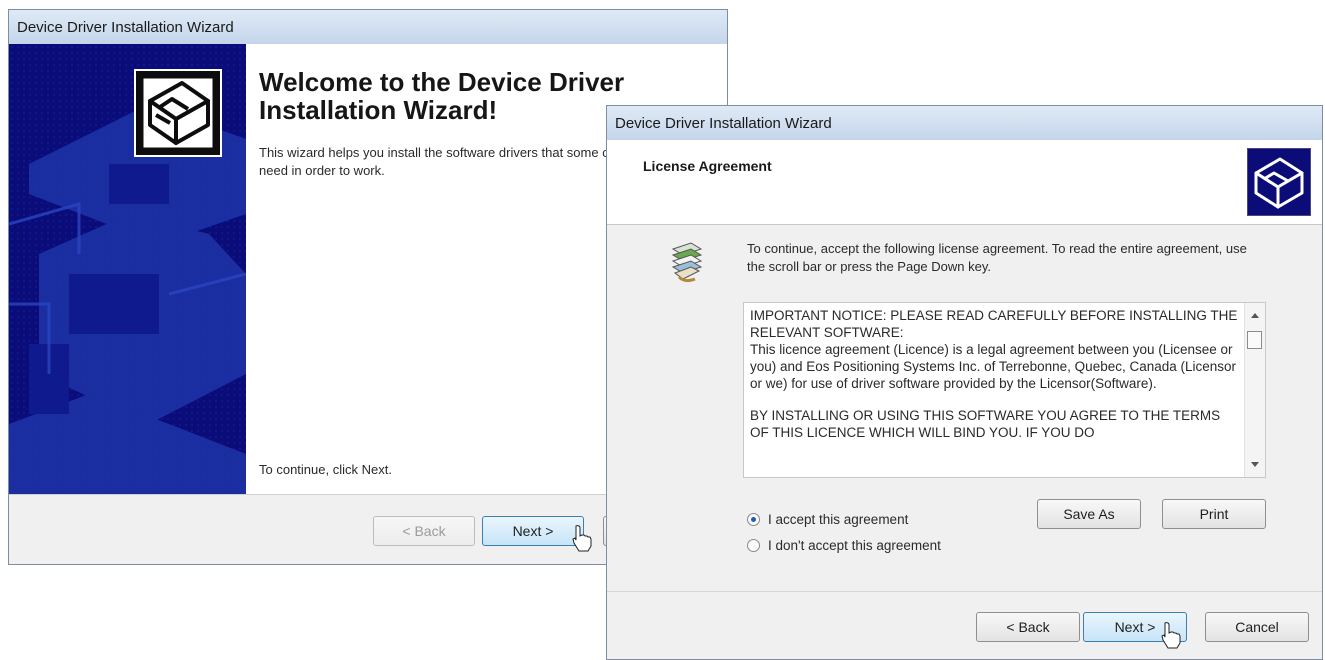 This screenshot has height=660, width=1325. What do you see at coordinates (723, 123) in the screenshot?
I see `license-window-title: Device Driver Installation Wizard` at bounding box center [723, 123].